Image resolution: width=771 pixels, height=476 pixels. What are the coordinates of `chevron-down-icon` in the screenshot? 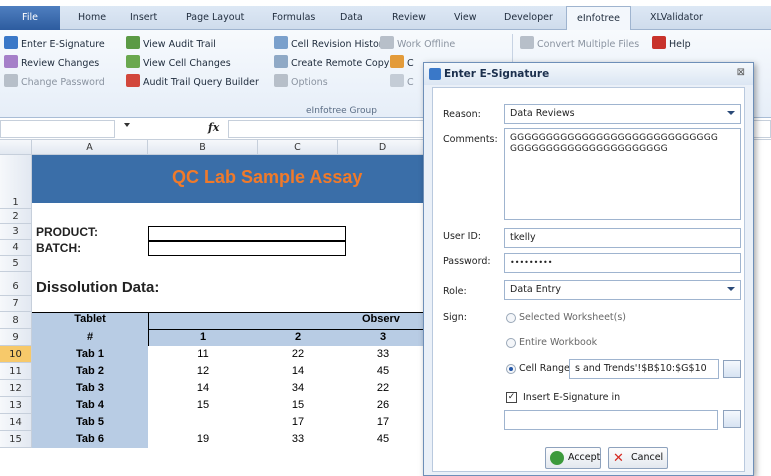 It's located at (731, 113).